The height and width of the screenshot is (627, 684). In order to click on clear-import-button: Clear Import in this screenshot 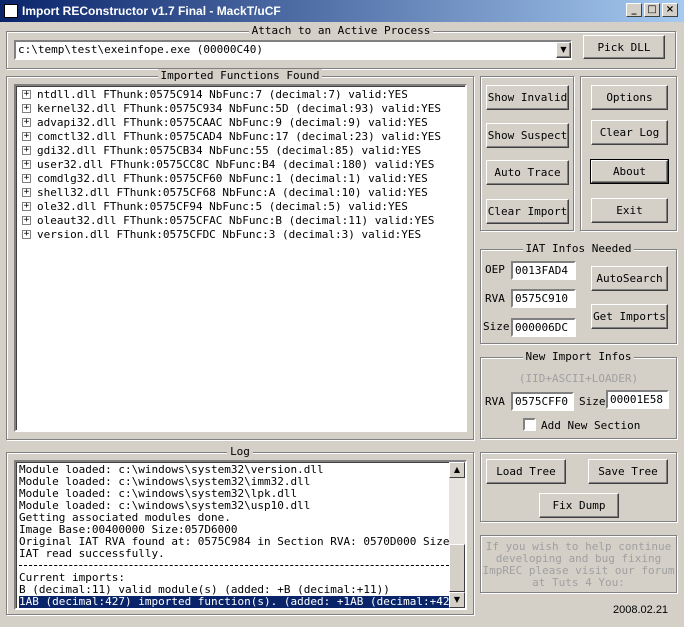, I will do `click(527, 211)`.